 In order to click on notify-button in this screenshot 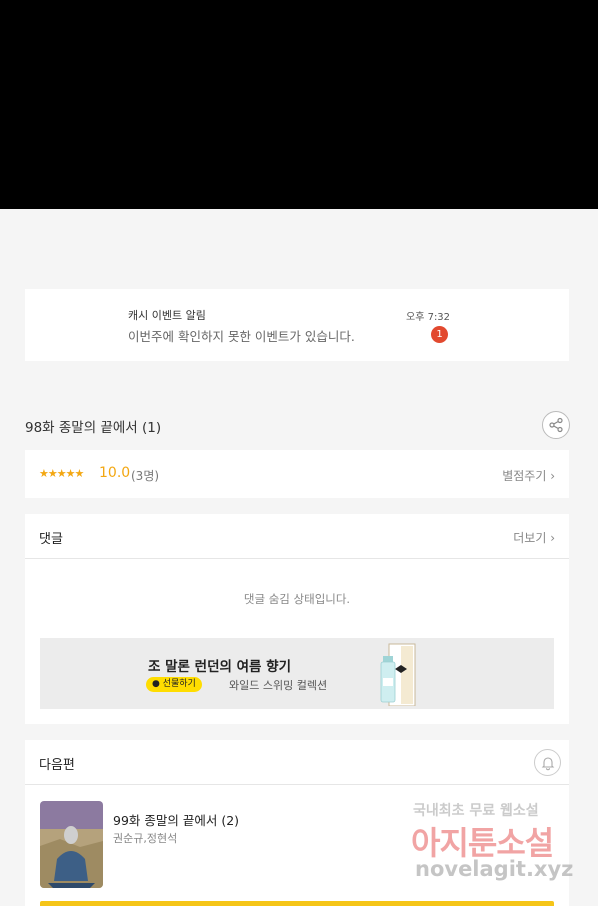, I will do `click(547, 762)`.